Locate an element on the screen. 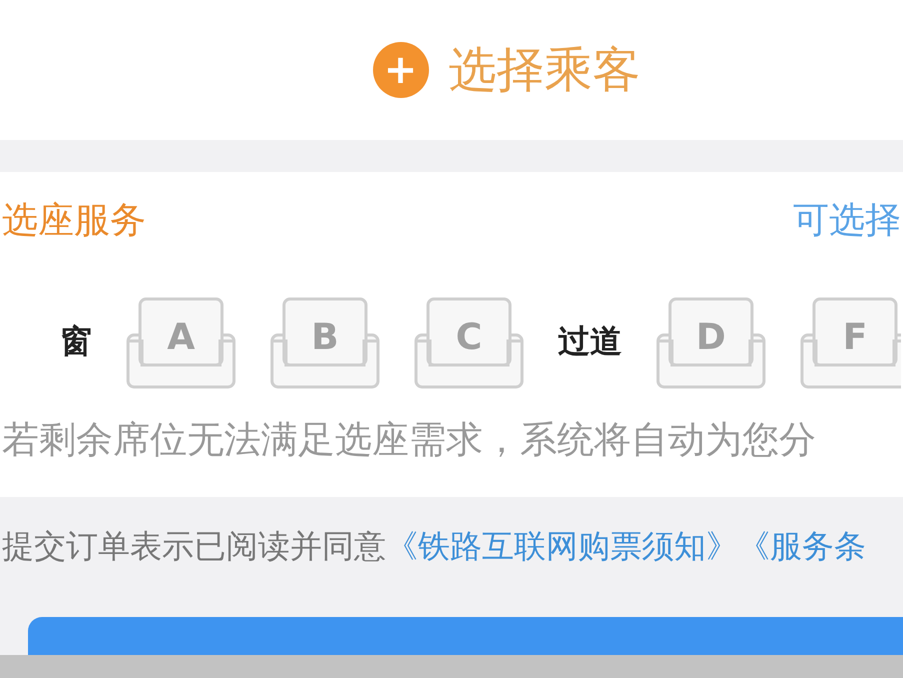 This screenshot has width=903, height=678. agreement-text: 提交订单表示已阅读并同意《铁路互联网购票须知》《服务条 is located at coordinates (434, 546).